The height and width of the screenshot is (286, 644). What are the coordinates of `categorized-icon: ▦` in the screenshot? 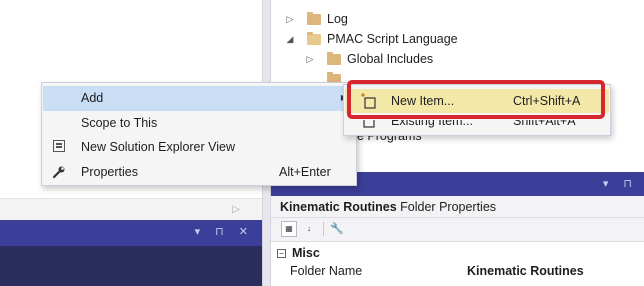 It's located at (289, 229).